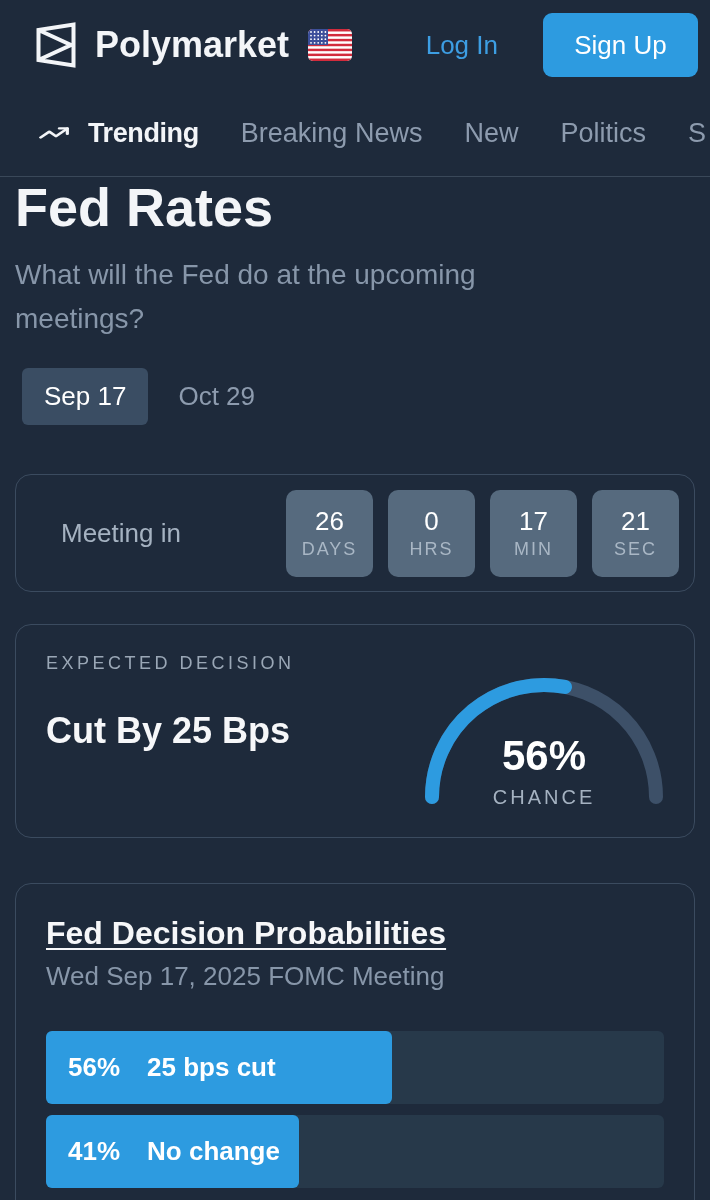  I want to click on decision-label: EXPECTED DECISION, so click(171, 664).